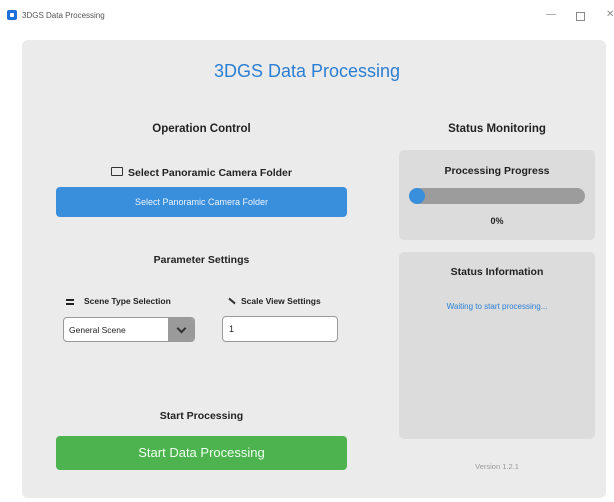 The height and width of the screenshot is (502, 614). Describe the element at coordinates (70, 302) in the screenshot. I see `scene-type-icon` at that location.